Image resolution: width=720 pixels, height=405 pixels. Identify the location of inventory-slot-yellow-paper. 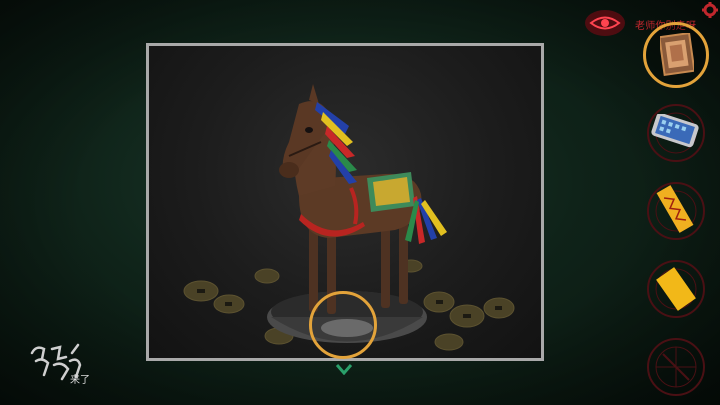
(676, 289).